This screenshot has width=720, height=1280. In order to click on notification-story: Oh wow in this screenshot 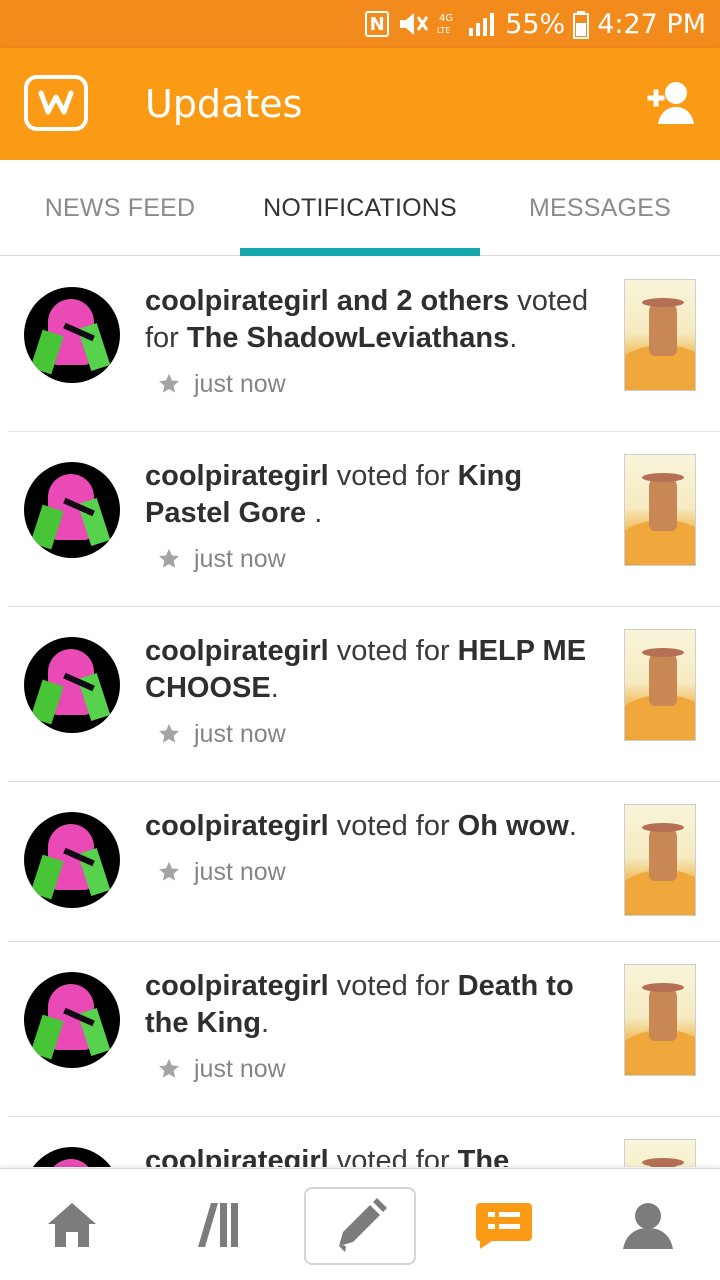, I will do `click(513, 826)`.